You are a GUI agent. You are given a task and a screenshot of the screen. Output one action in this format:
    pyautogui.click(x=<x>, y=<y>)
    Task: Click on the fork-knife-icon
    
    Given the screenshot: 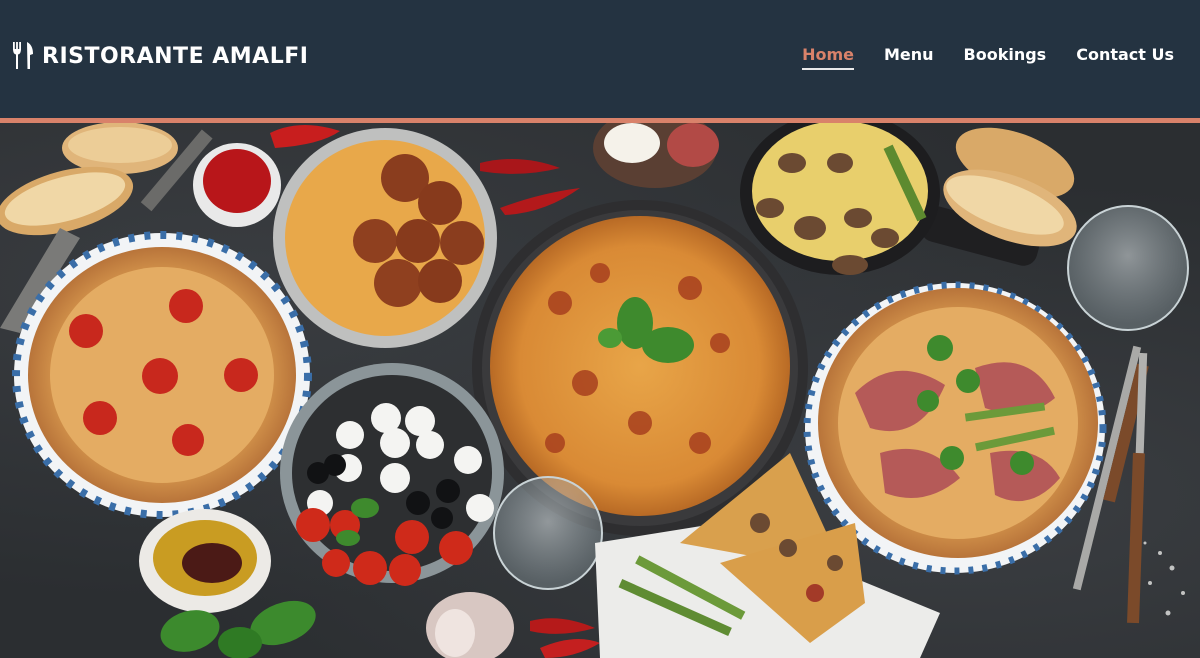 What is the action you would take?
    pyautogui.click(x=23, y=55)
    